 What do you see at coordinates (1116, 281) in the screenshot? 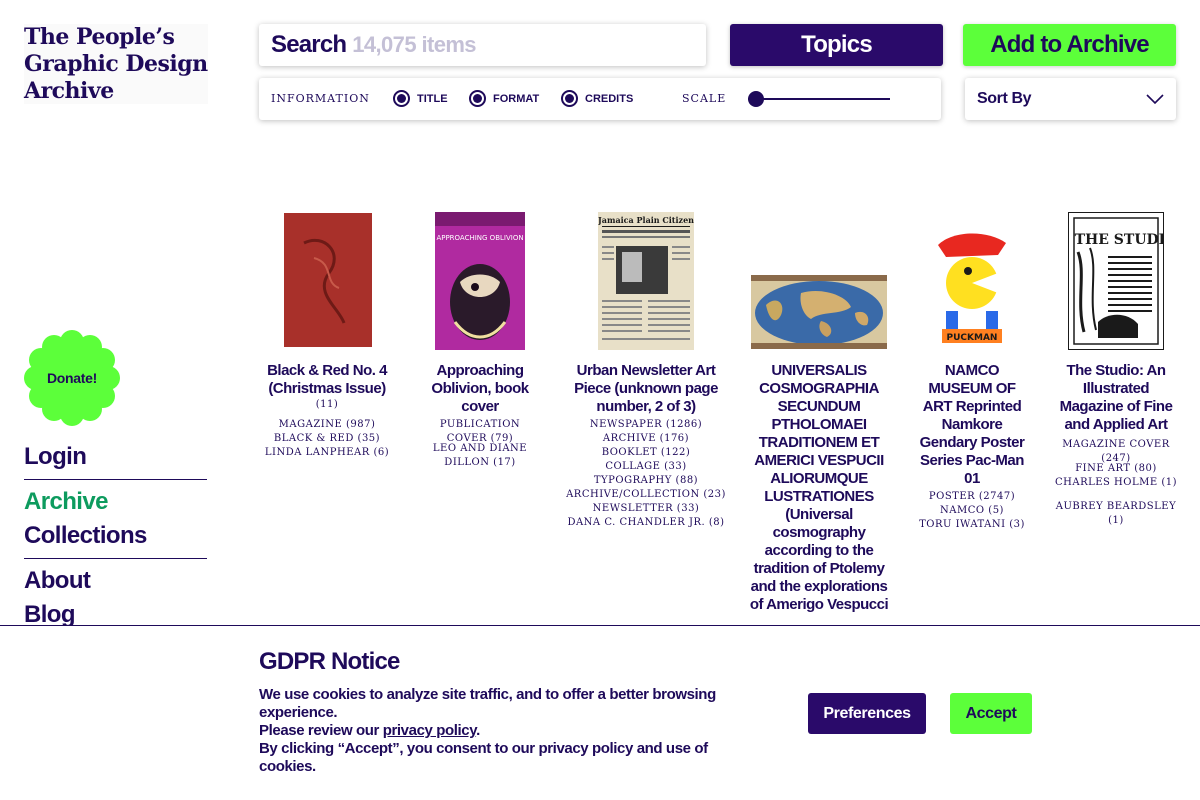
I see `item-thumbnail: THE STUDIO` at bounding box center [1116, 281].